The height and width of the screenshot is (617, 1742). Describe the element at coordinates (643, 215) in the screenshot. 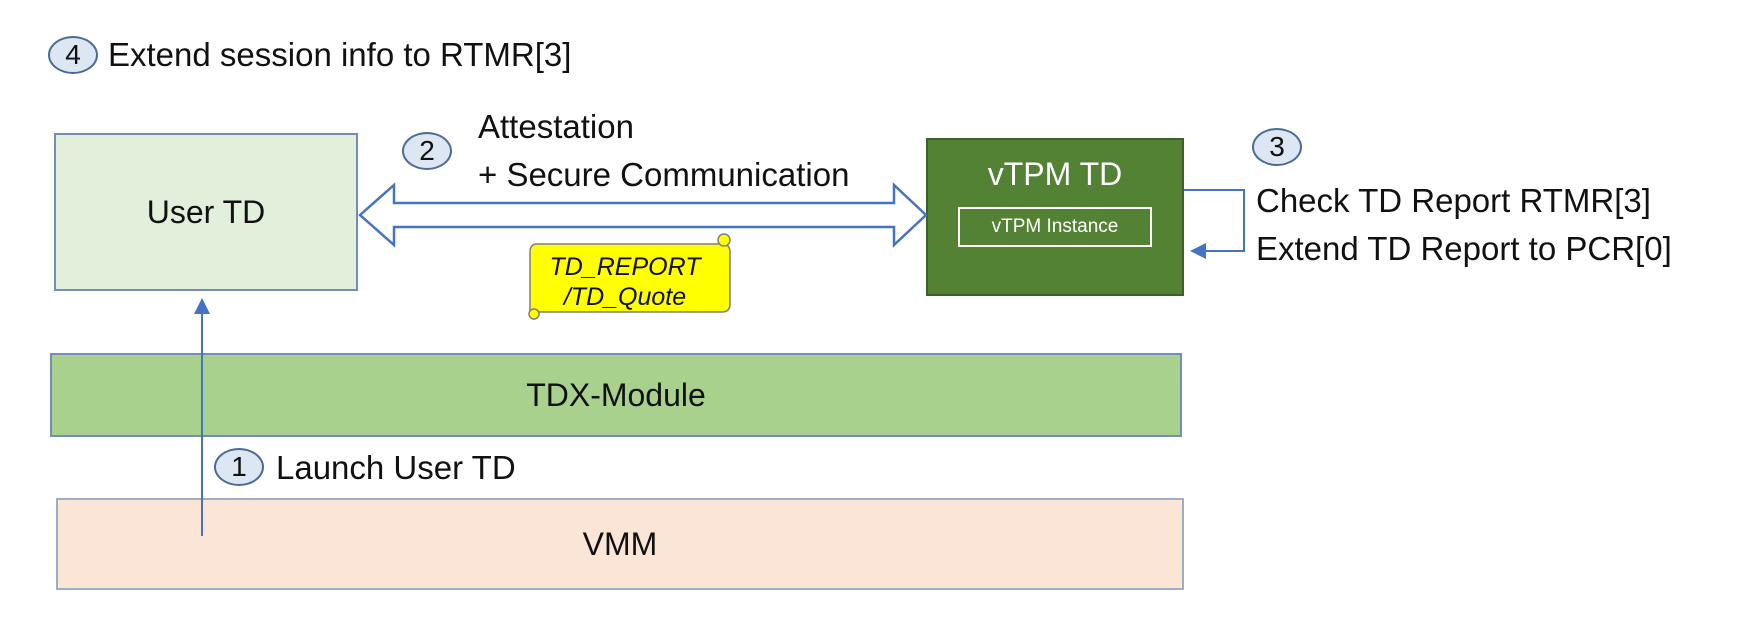

I see `attestation-double-arrow` at that location.